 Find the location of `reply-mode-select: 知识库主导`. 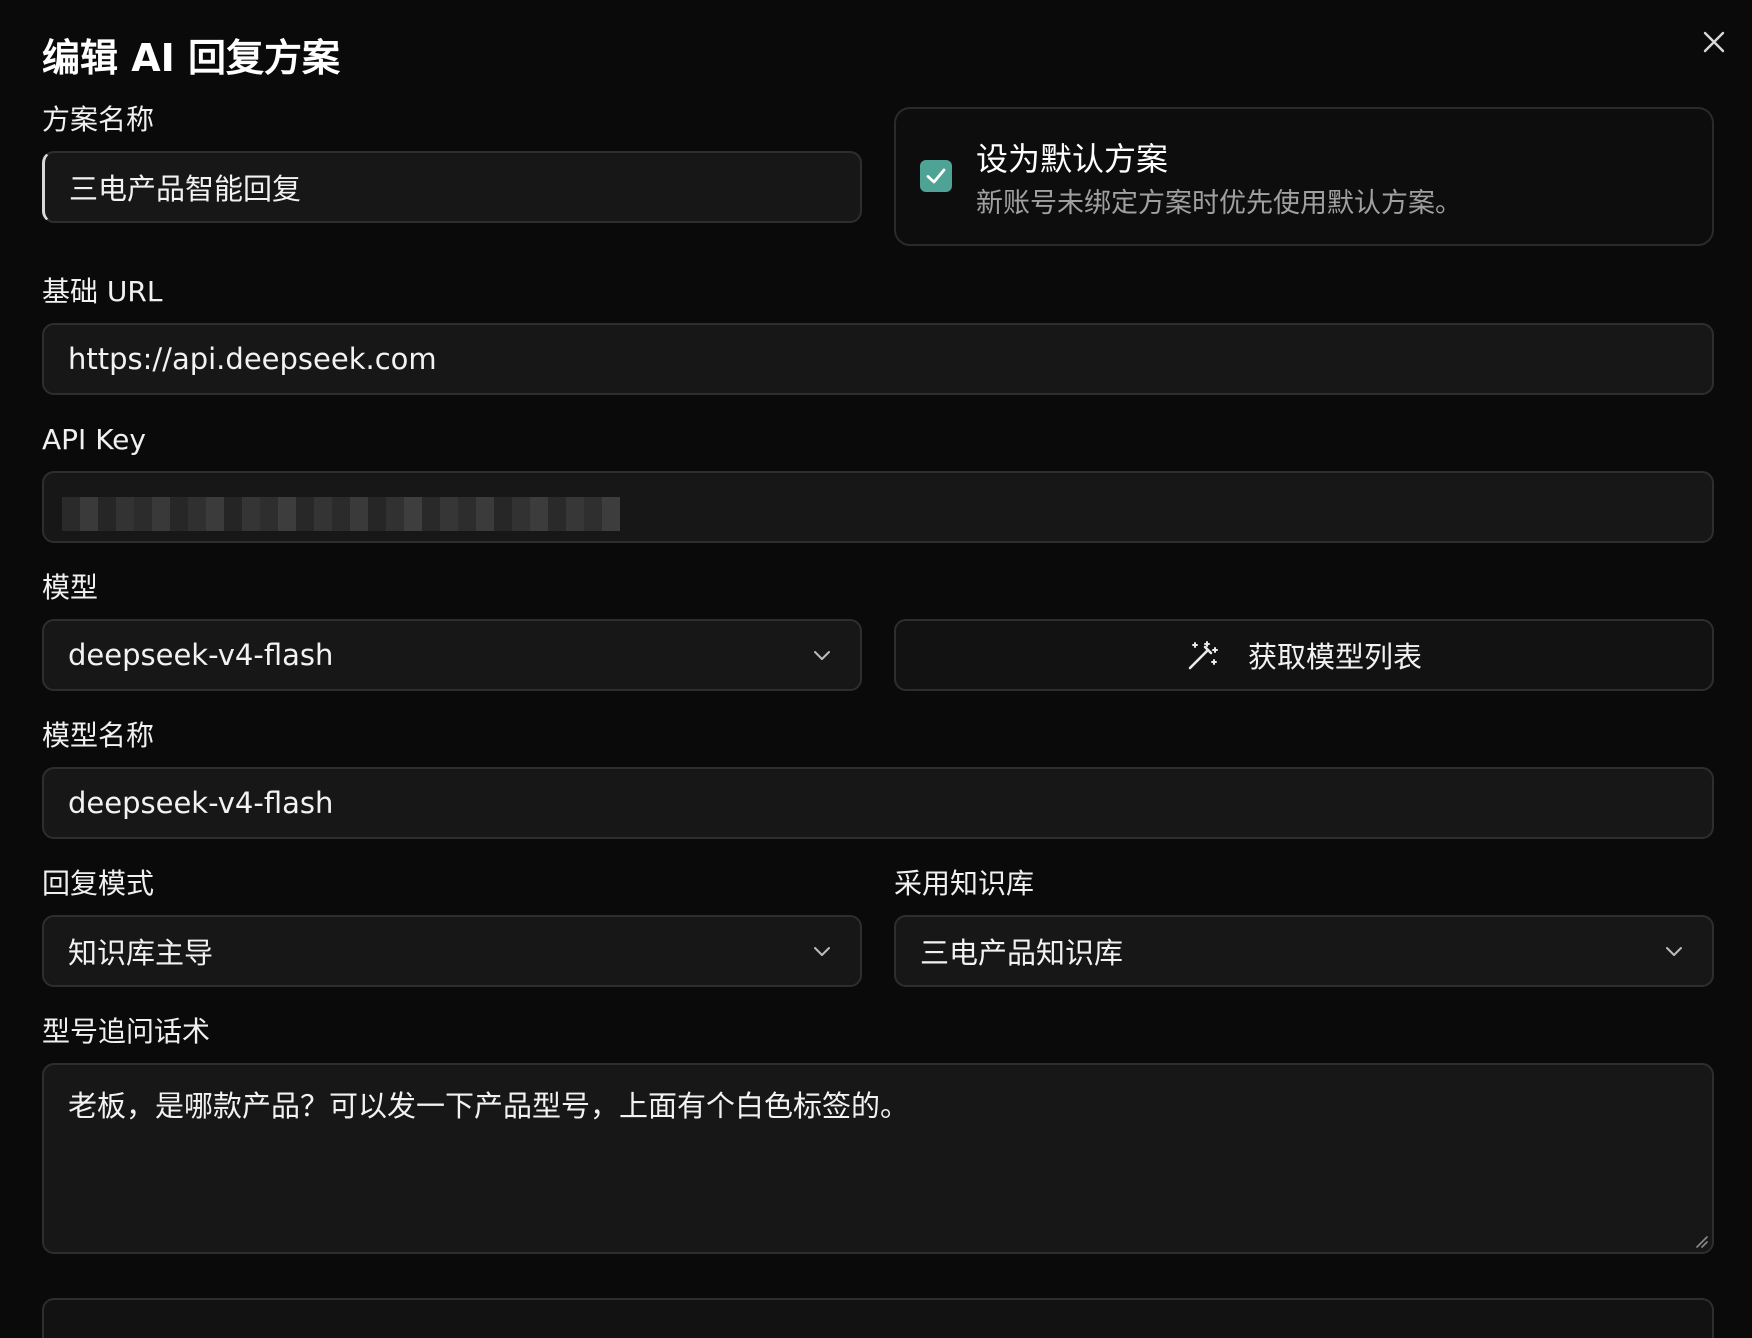

reply-mode-select: 知识库主导 is located at coordinates (452, 951).